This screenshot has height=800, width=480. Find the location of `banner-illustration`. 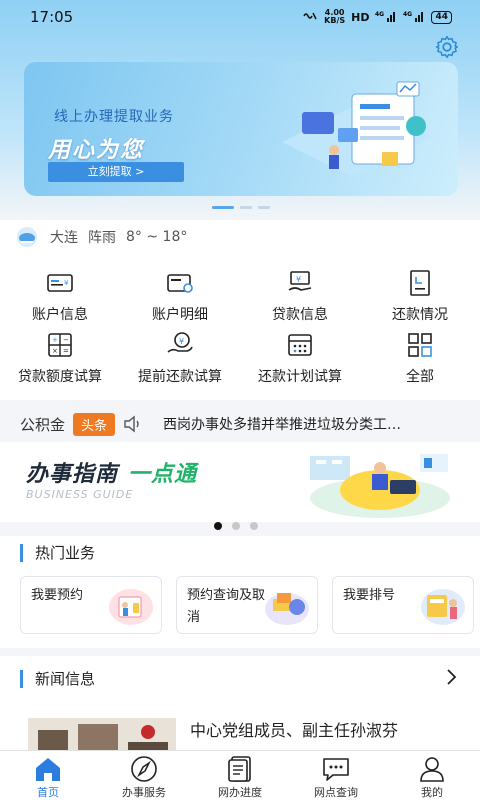

banner-illustration is located at coordinates (357, 129).